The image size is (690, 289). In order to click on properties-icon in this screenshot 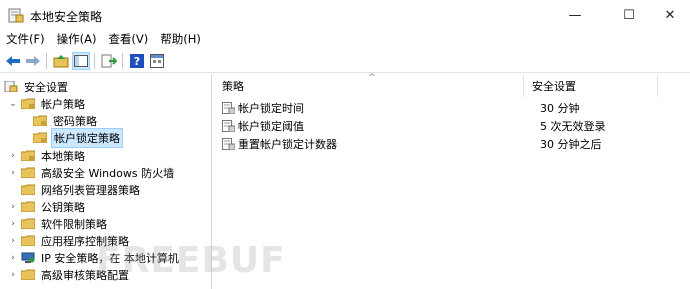, I will do `click(157, 61)`.